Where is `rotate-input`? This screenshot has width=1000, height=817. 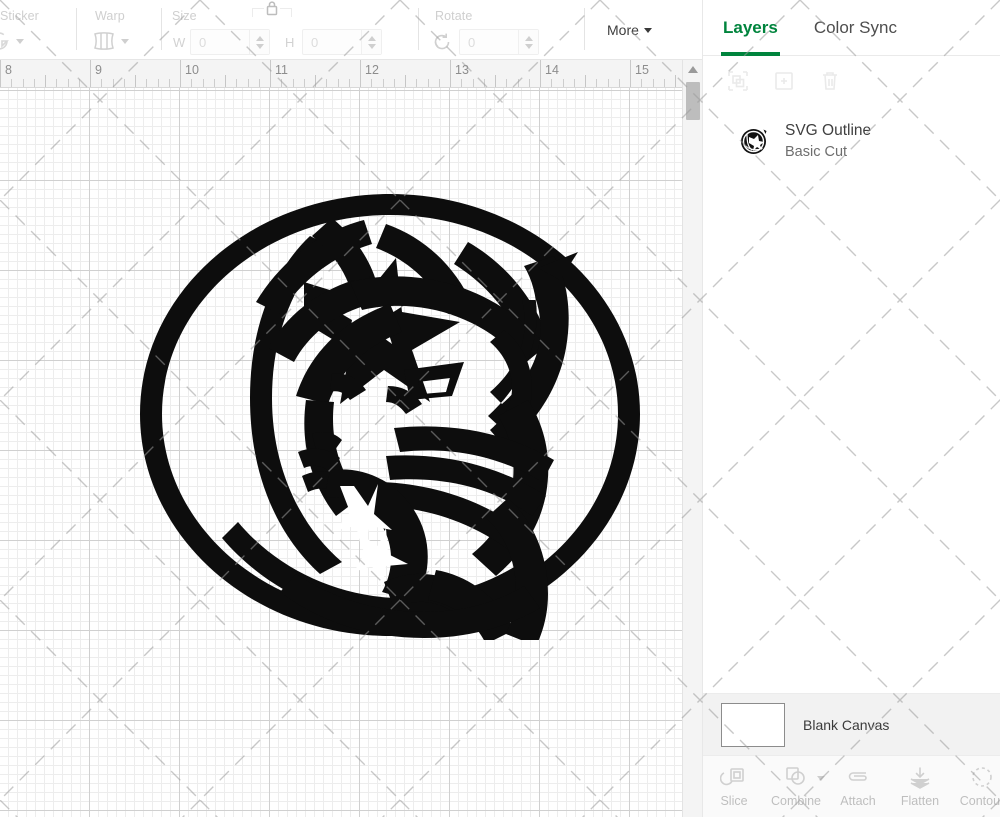 rotate-input is located at coordinates (489, 42).